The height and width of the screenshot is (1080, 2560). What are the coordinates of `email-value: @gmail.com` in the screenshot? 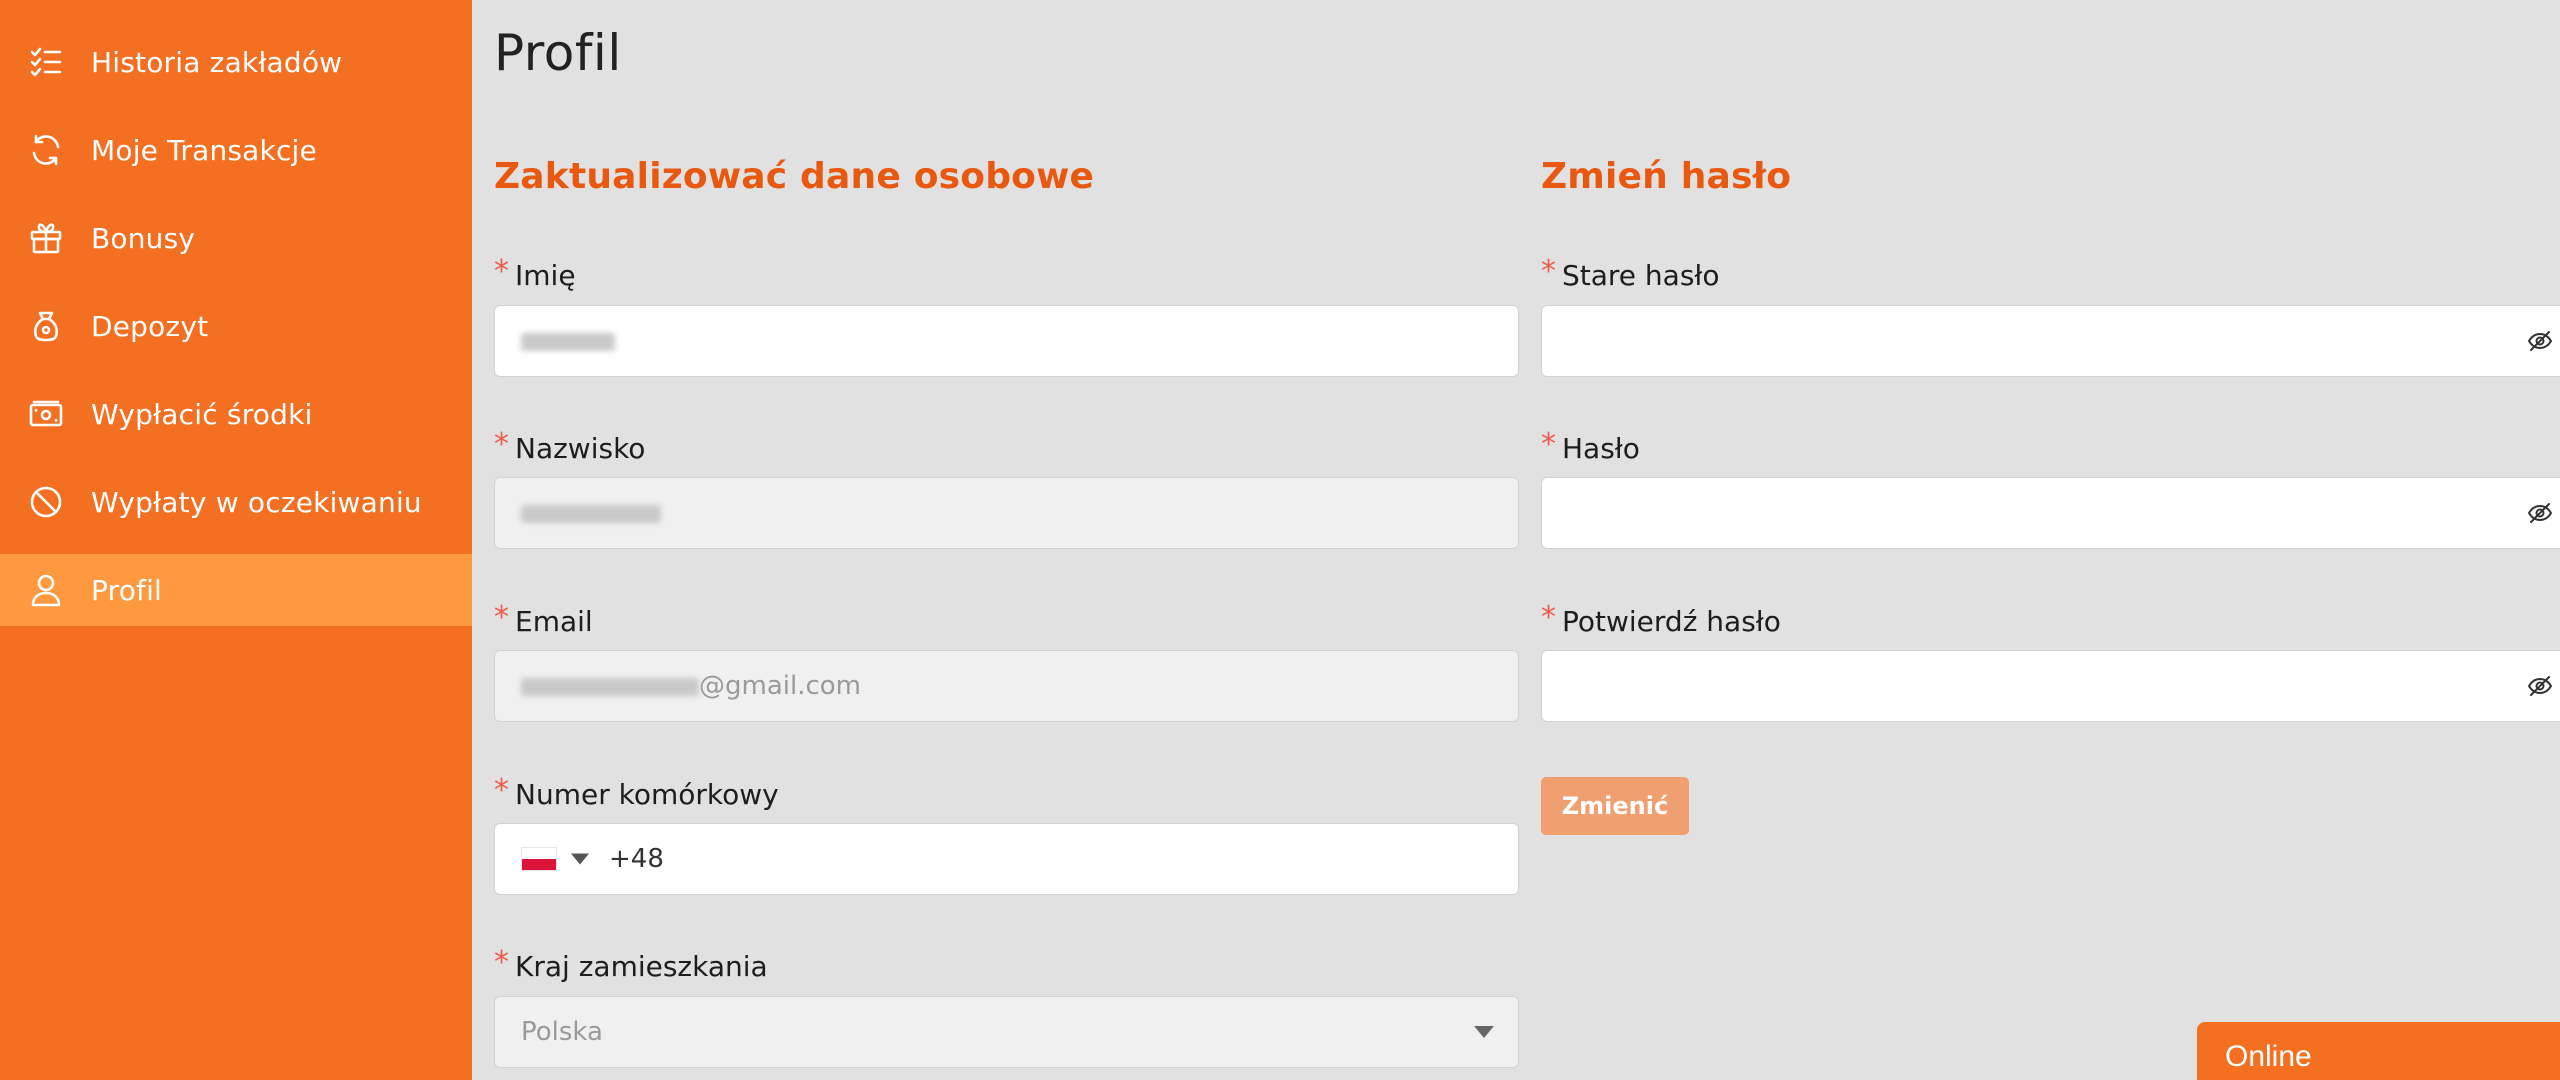 It's located at (691, 686).